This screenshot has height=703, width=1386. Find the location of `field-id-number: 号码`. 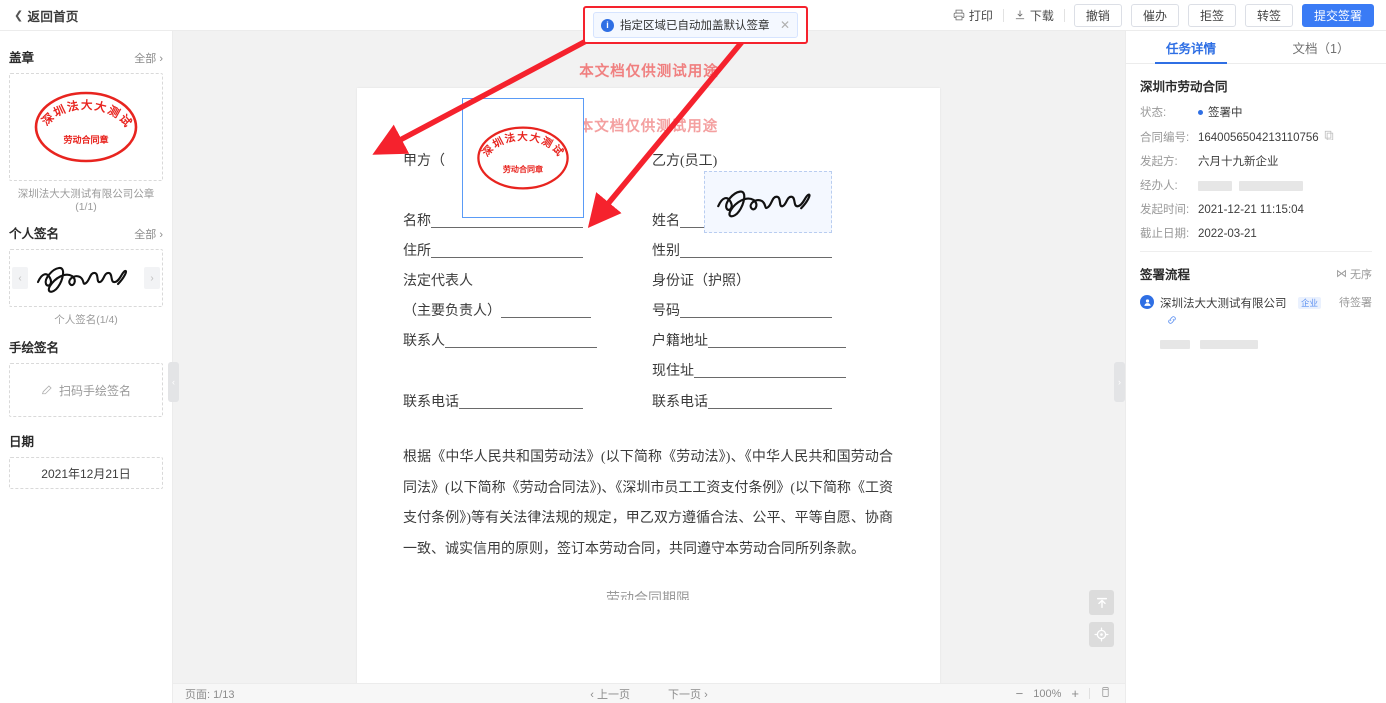

field-id-number: 号码 is located at coordinates (742, 310).